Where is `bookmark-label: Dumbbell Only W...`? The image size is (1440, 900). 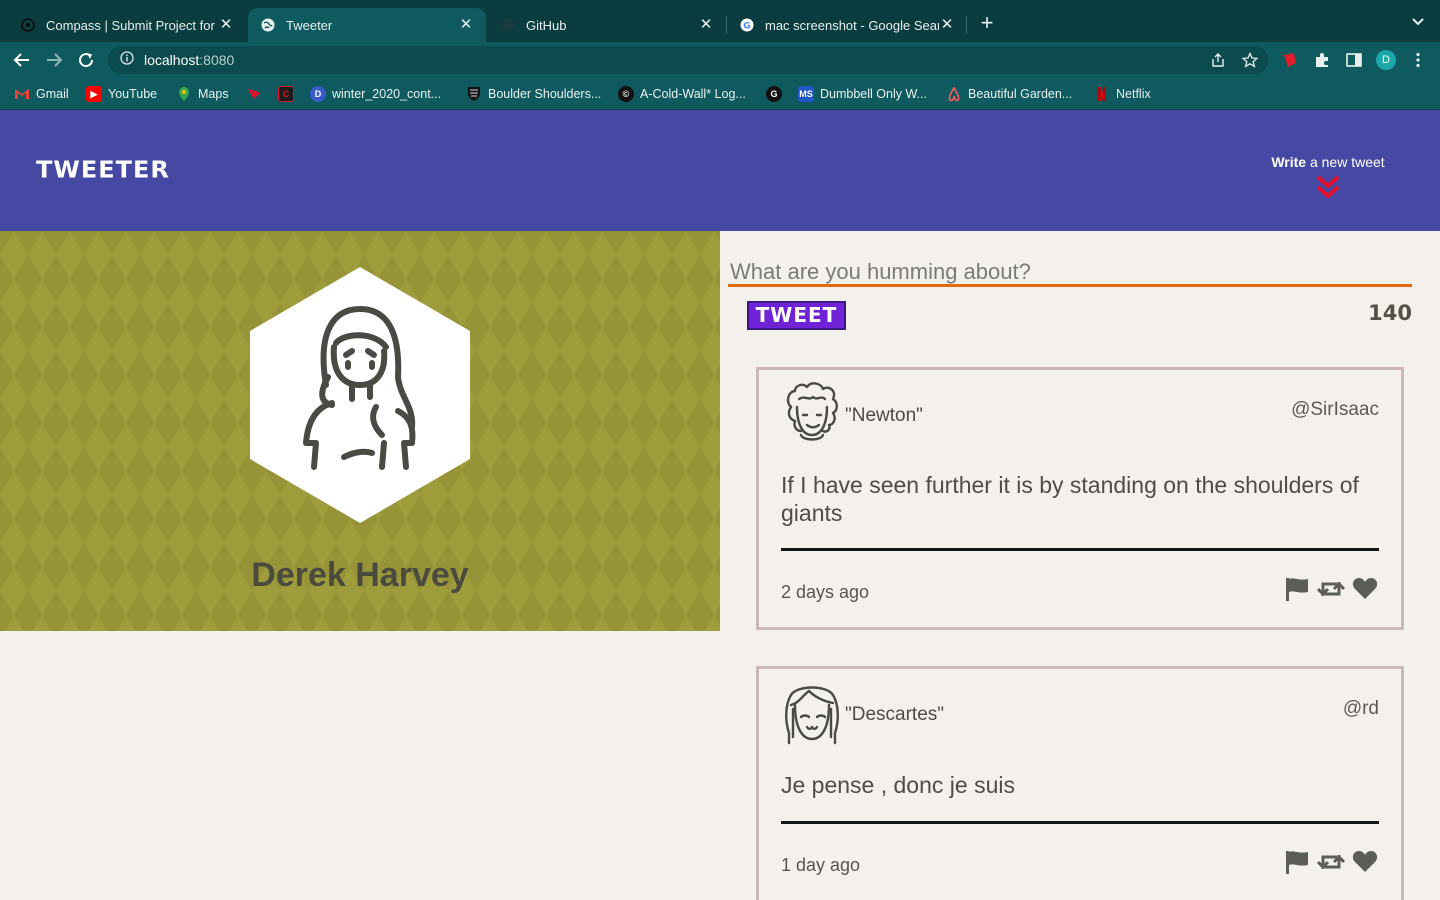 bookmark-label: Dumbbell Only W... is located at coordinates (873, 94).